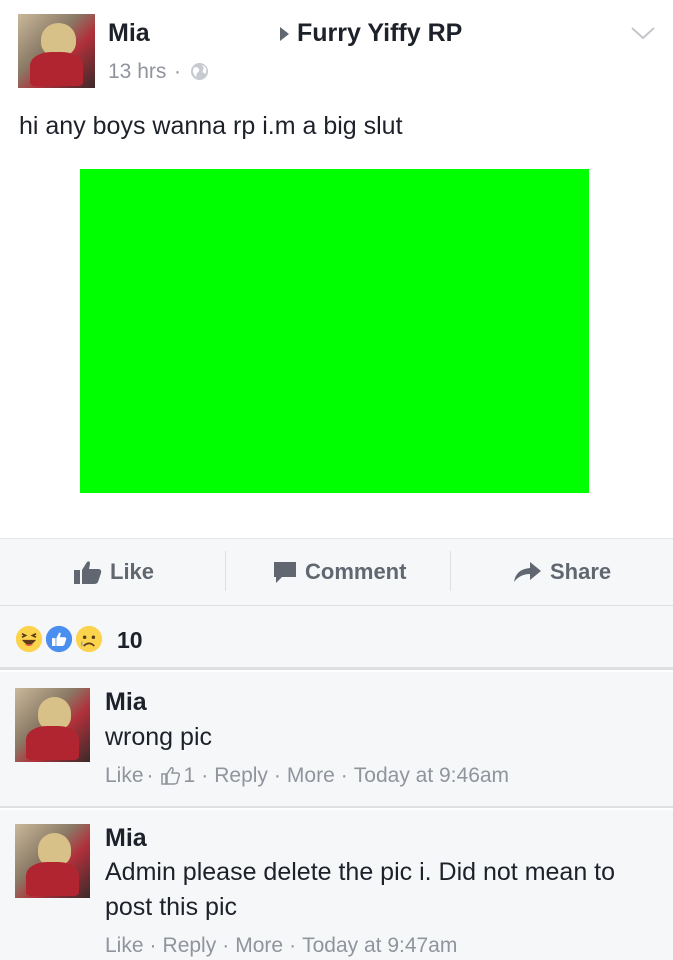 The width and height of the screenshot is (673, 960). I want to click on author-avatar, so click(56, 51).